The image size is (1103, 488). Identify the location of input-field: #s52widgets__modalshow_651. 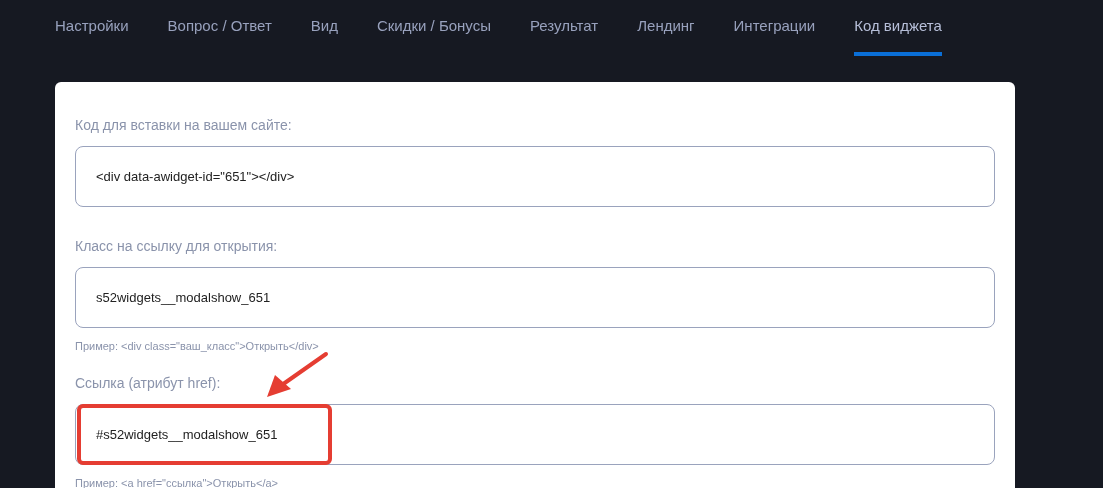
(535, 434).